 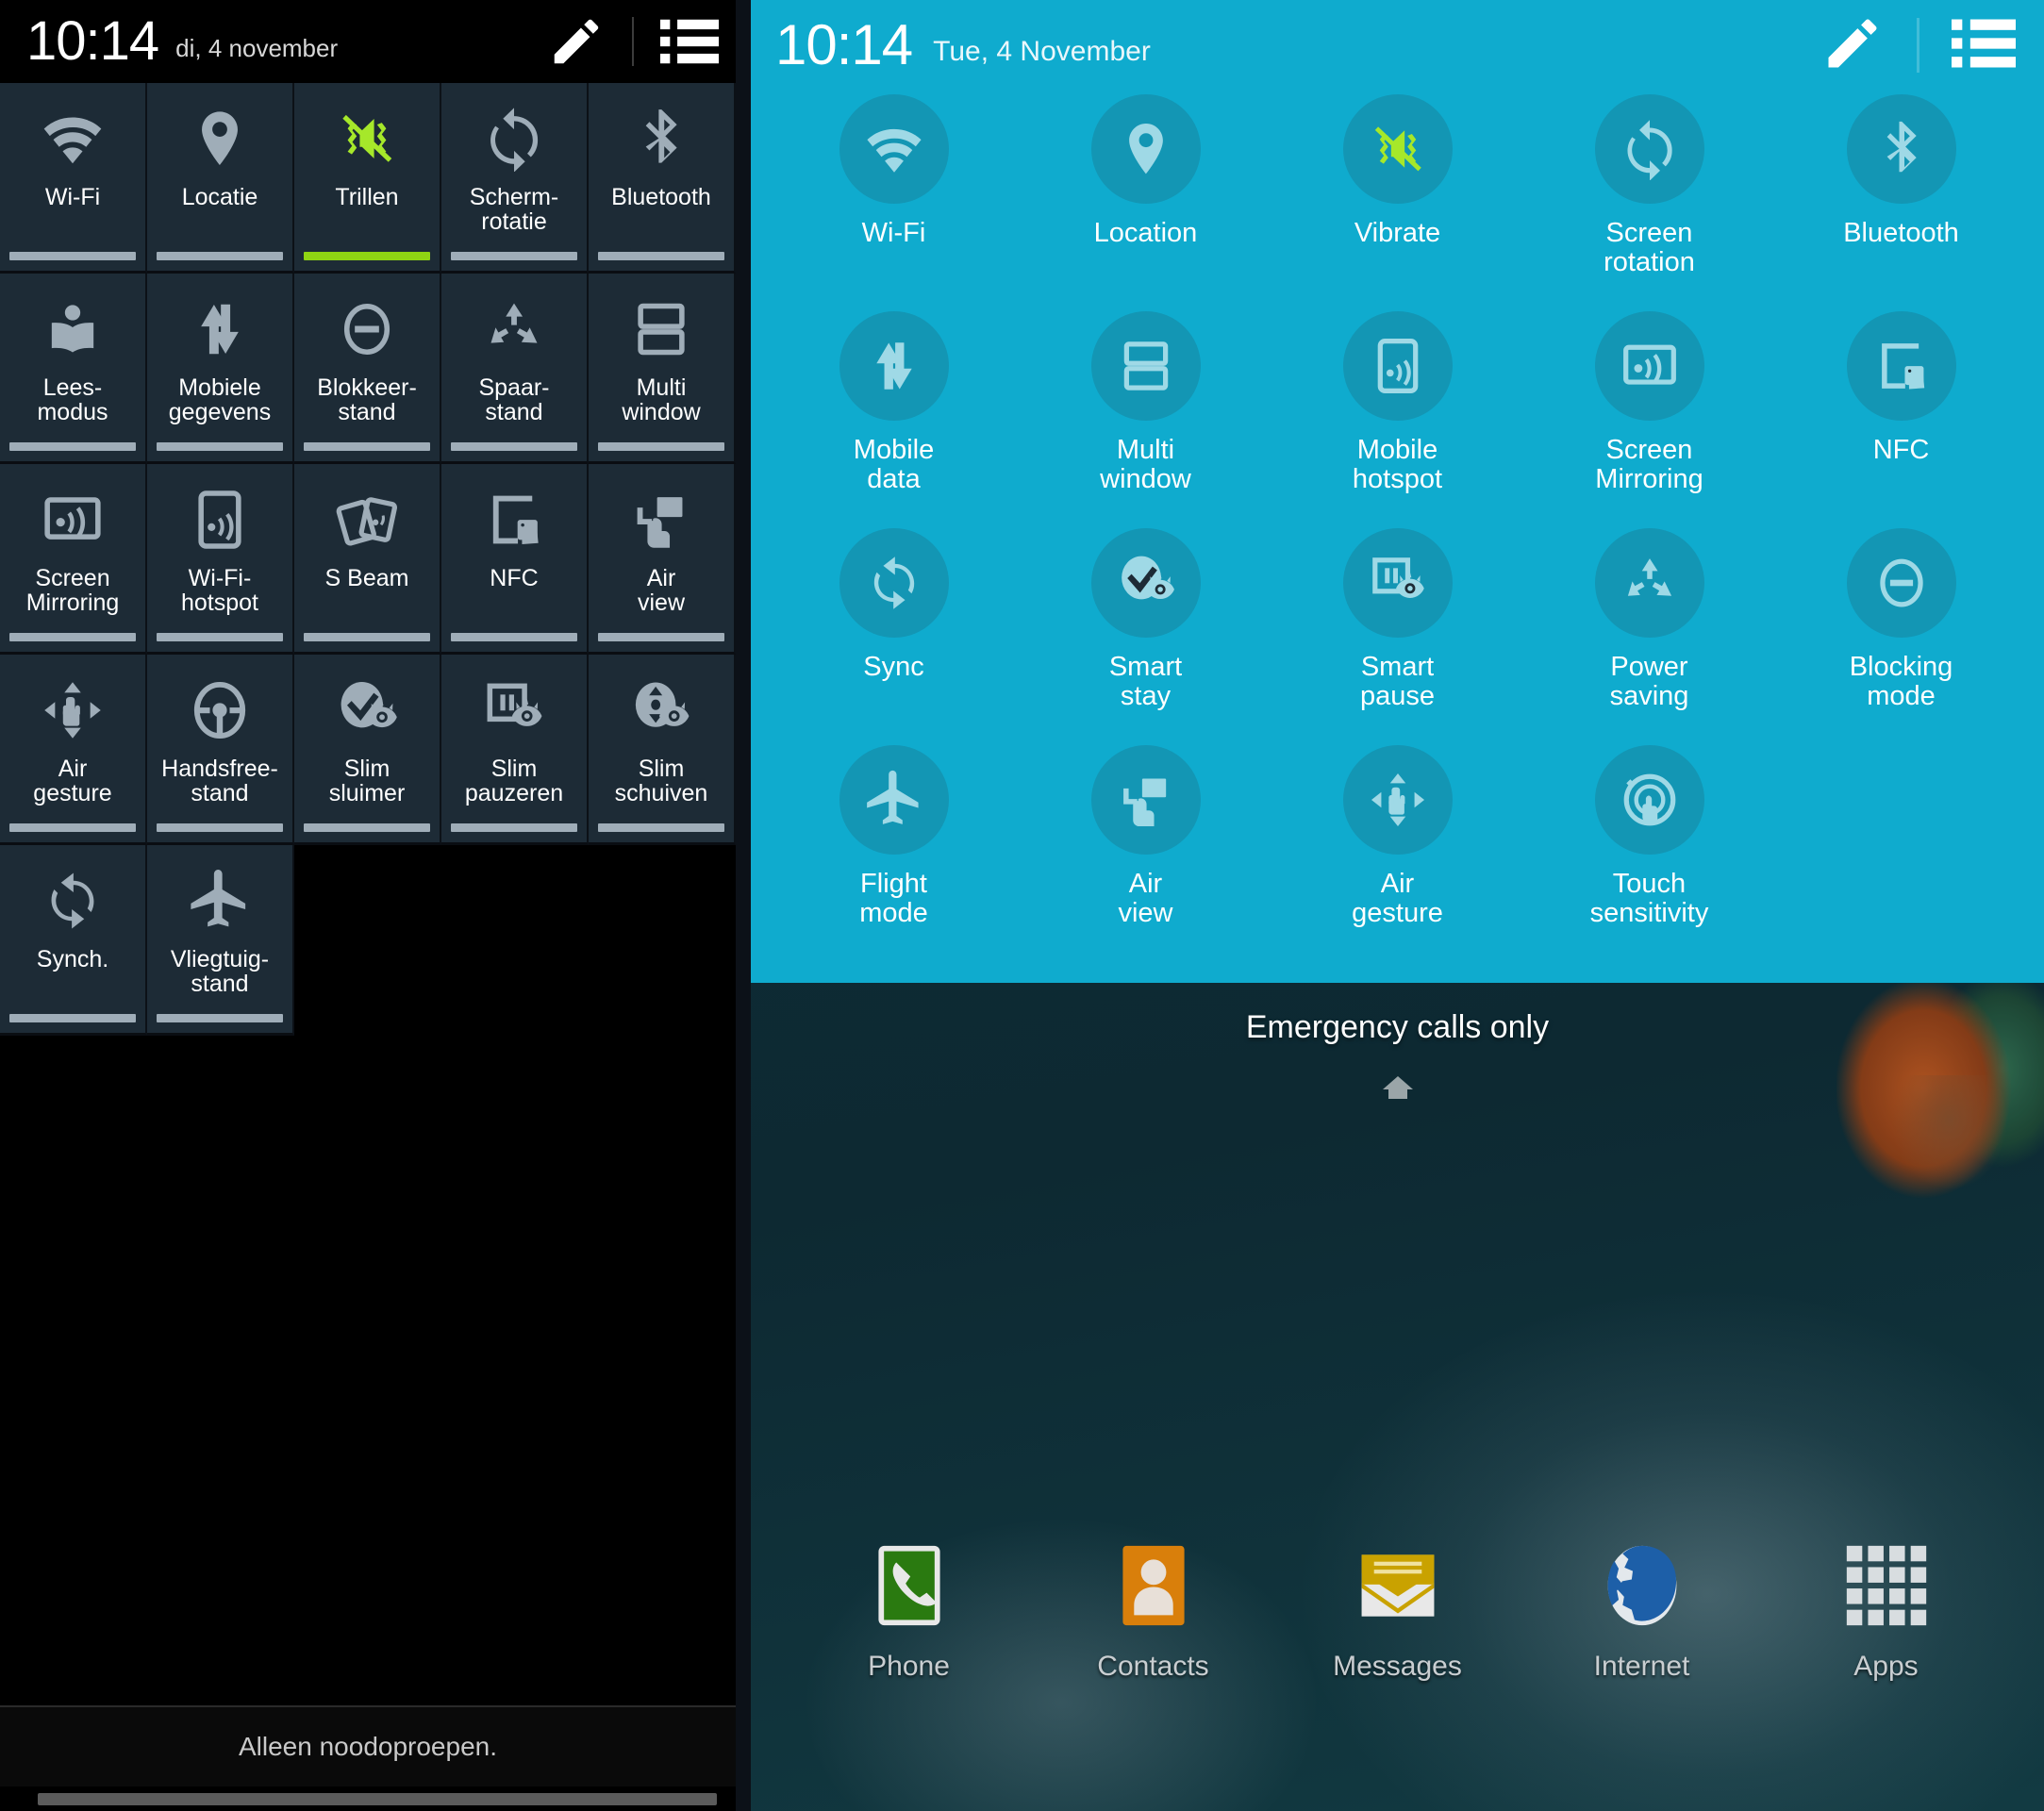 I want to click on left-tile-multi-window: Multi window, so click(x=662, y=369).